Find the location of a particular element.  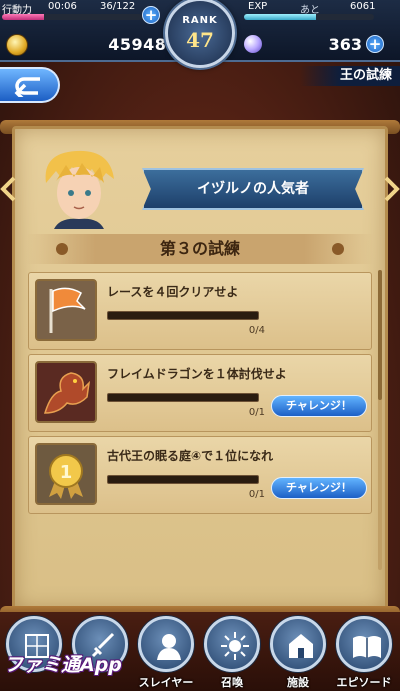

next-arrow-icon is located at coordinates (392, 189).